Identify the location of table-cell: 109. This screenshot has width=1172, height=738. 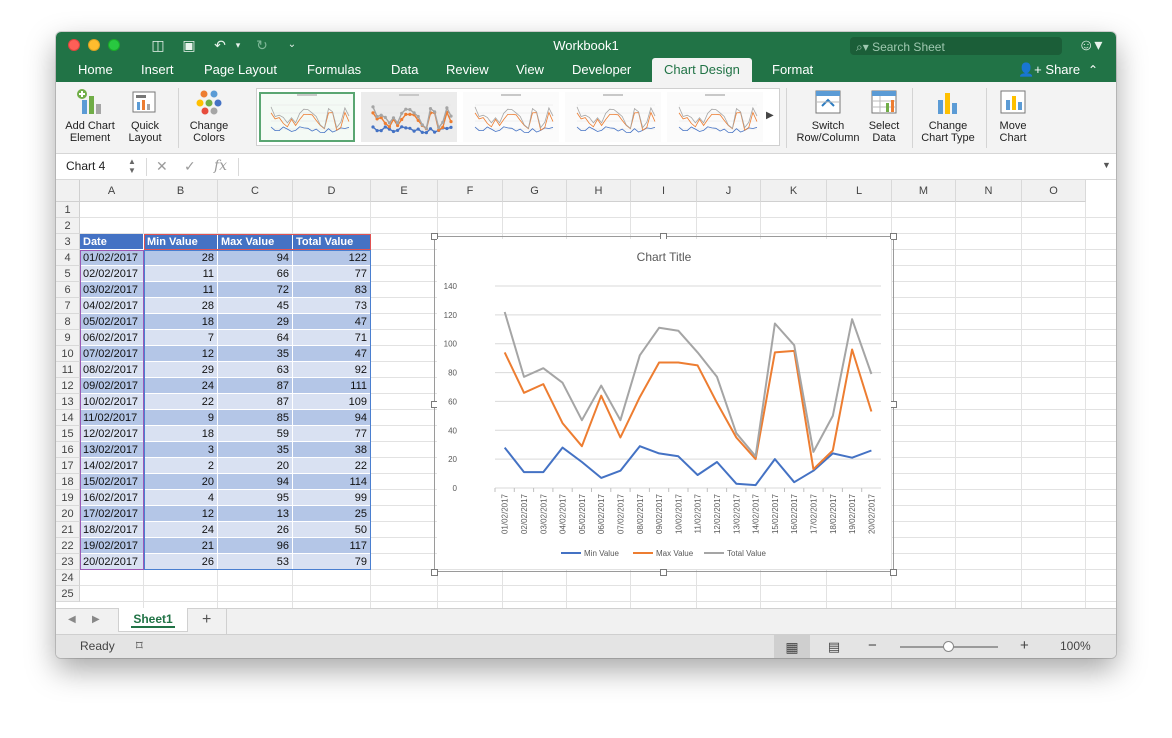
(332, 402).